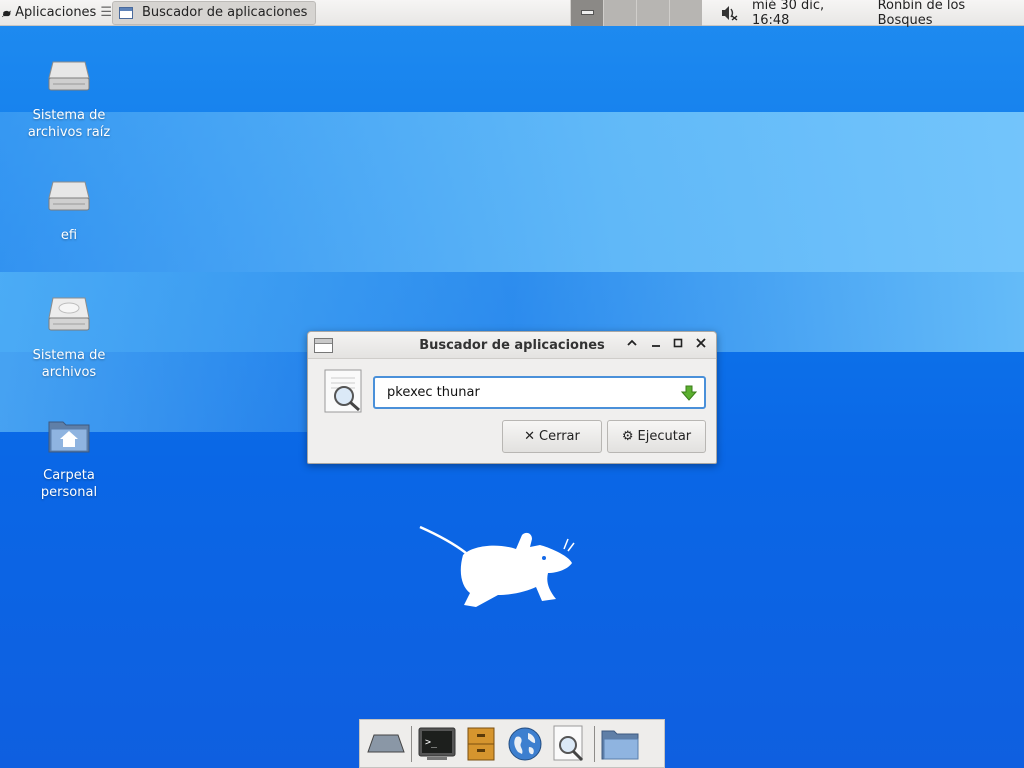 Image resolution: width=1024 pixels, height=768 pixels. I want to click on window-icon, so click(126, 12).